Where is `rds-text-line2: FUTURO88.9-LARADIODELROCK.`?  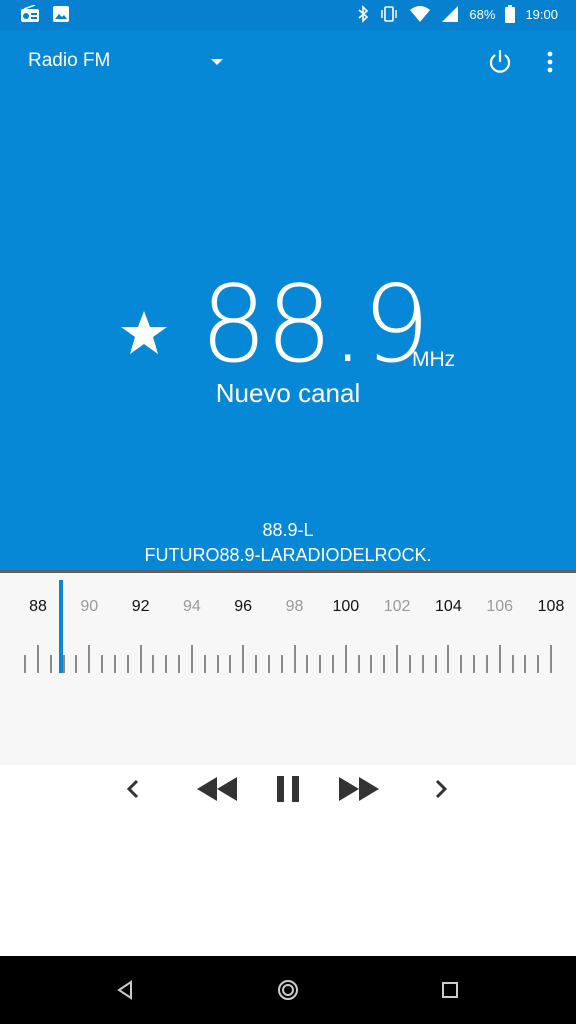
rds-text-line2: FUTURO88.9-LARADIODELROCK. is located at coordinates (288, 555).